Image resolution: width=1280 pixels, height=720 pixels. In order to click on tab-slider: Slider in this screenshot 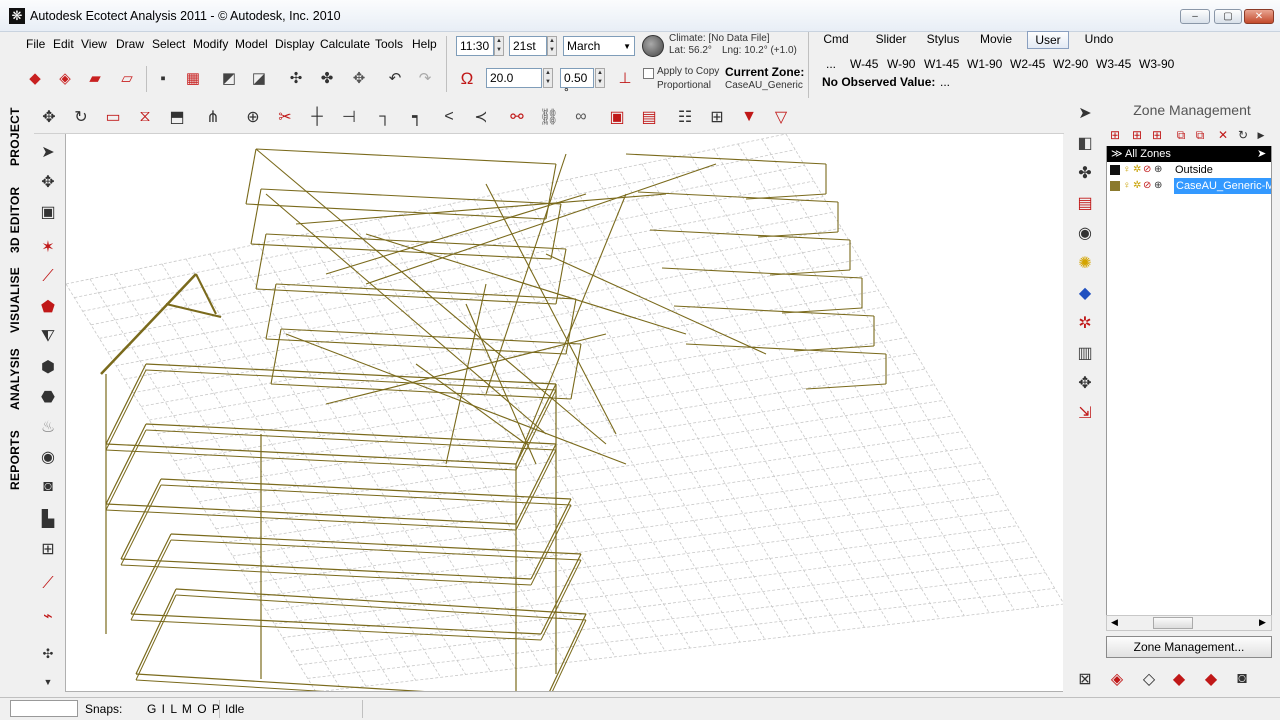, I will do `click(891, 40)`.